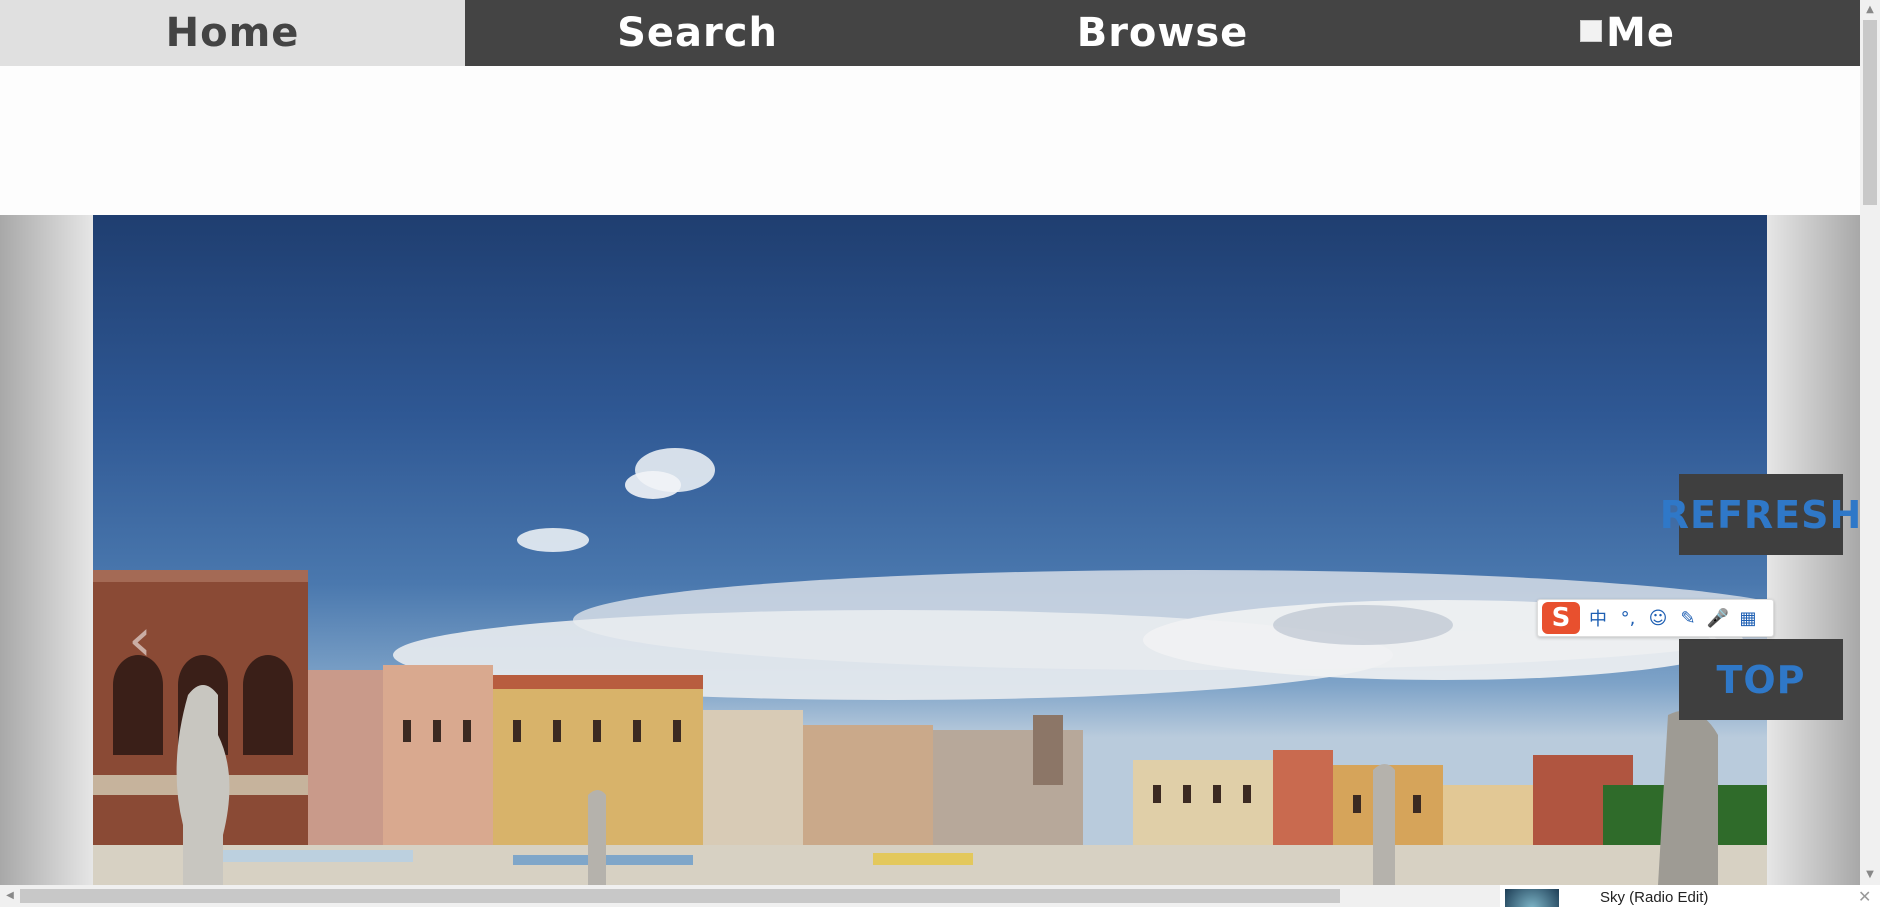 This screenshot has height=907, width=1880. I want to click on tab-search: Search, so click(697, 33).